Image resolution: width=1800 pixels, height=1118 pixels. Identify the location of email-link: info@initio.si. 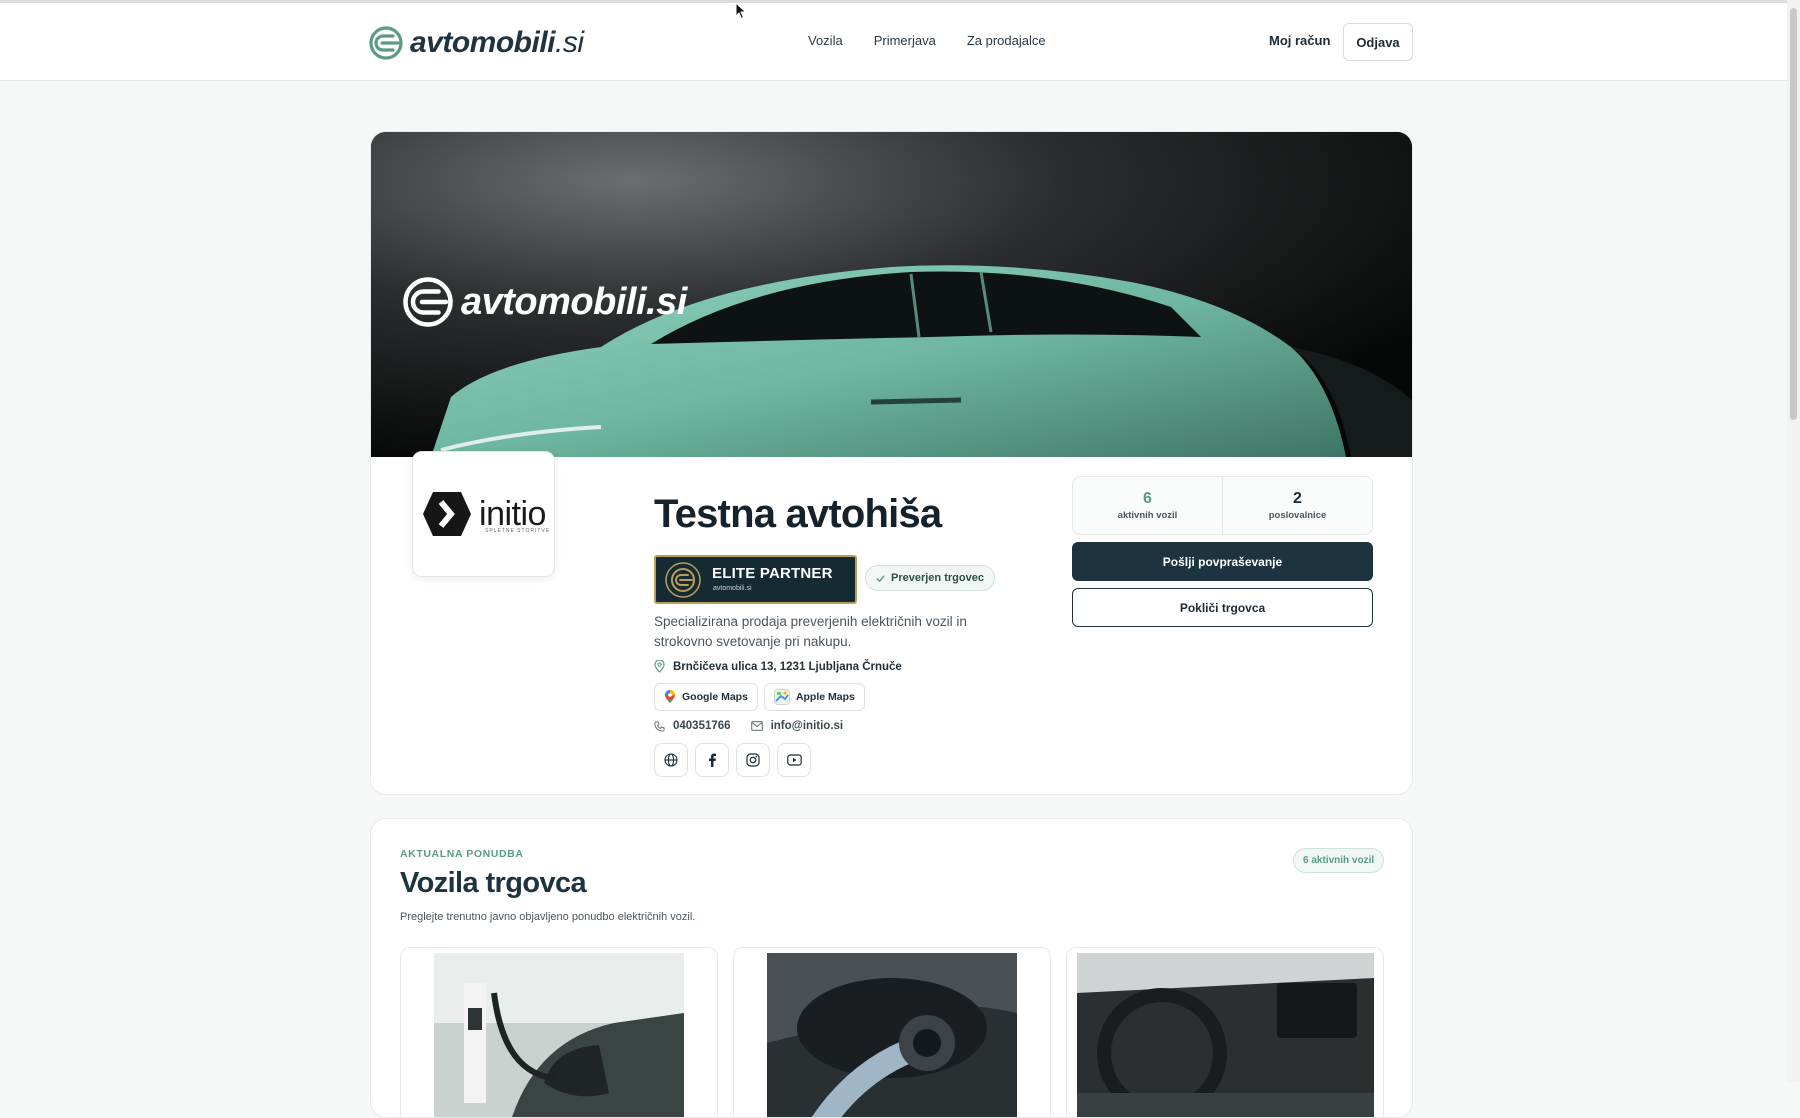
(807, 726).